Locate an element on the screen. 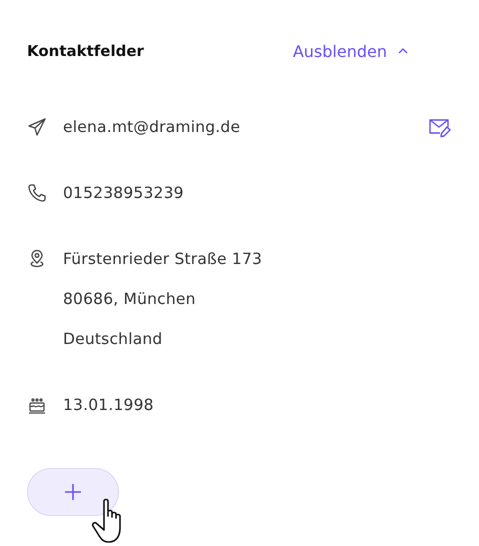 The width and height of the screenshot is (479, 546). contact-value: Fürstenrieder Straße 173 is located at coordinates (163, 259).